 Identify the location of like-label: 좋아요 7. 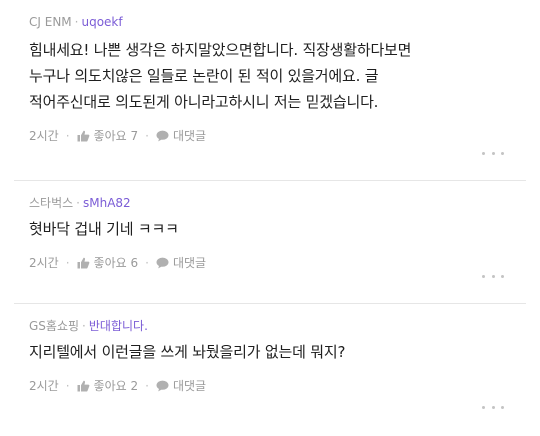
(116, 136).